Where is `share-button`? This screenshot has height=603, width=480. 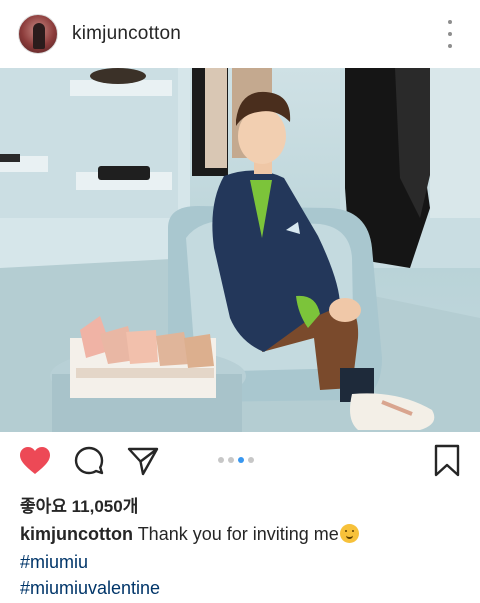 share-button is located at coordinates (143, 461).